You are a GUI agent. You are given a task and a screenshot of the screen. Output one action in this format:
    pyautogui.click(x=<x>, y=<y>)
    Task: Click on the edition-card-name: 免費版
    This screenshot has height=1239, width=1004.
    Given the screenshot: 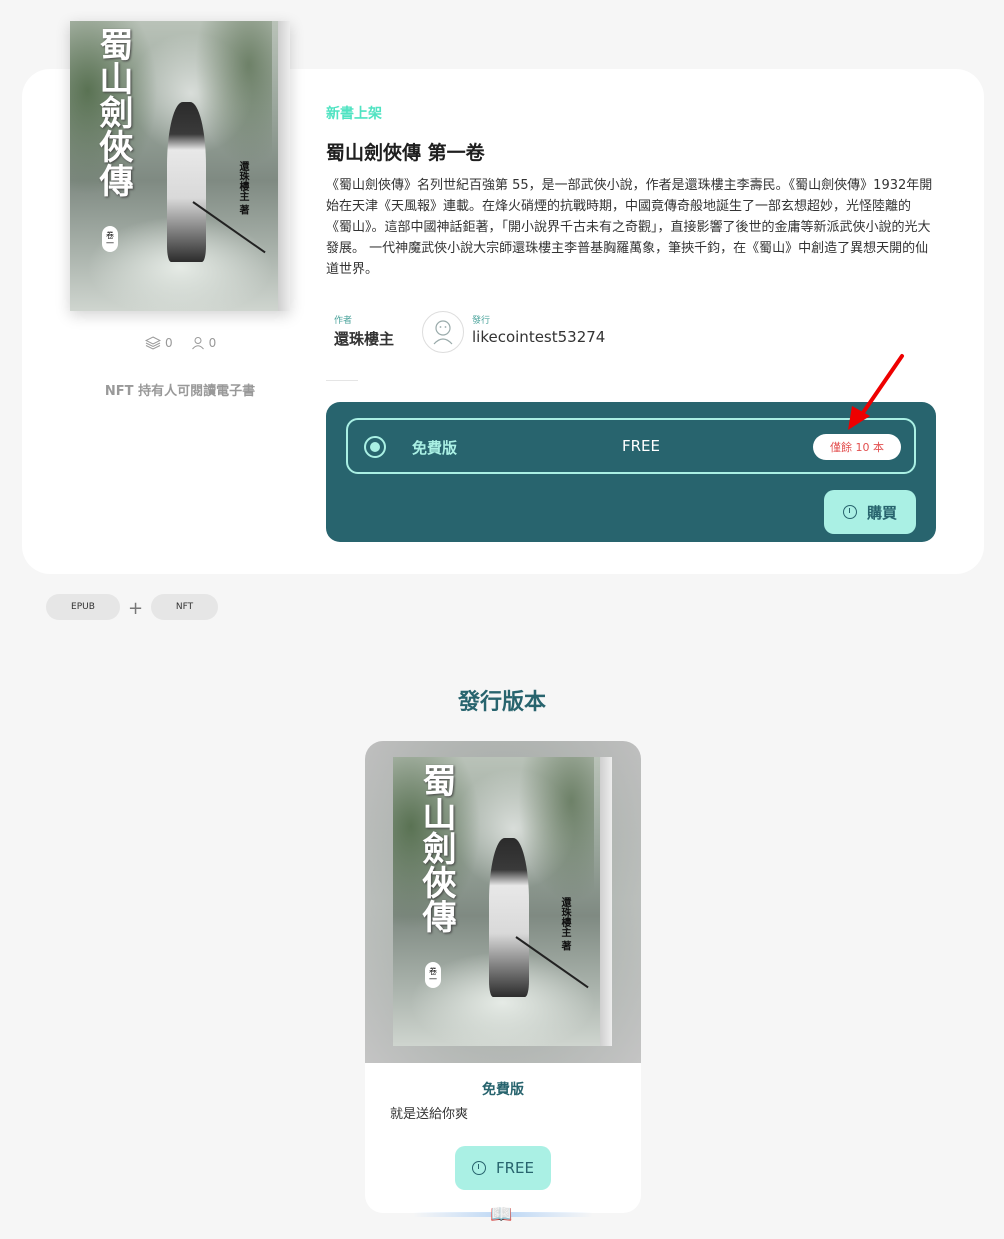 What is the action you would take?
    pyautogui.click(x=503, y=1090)
    